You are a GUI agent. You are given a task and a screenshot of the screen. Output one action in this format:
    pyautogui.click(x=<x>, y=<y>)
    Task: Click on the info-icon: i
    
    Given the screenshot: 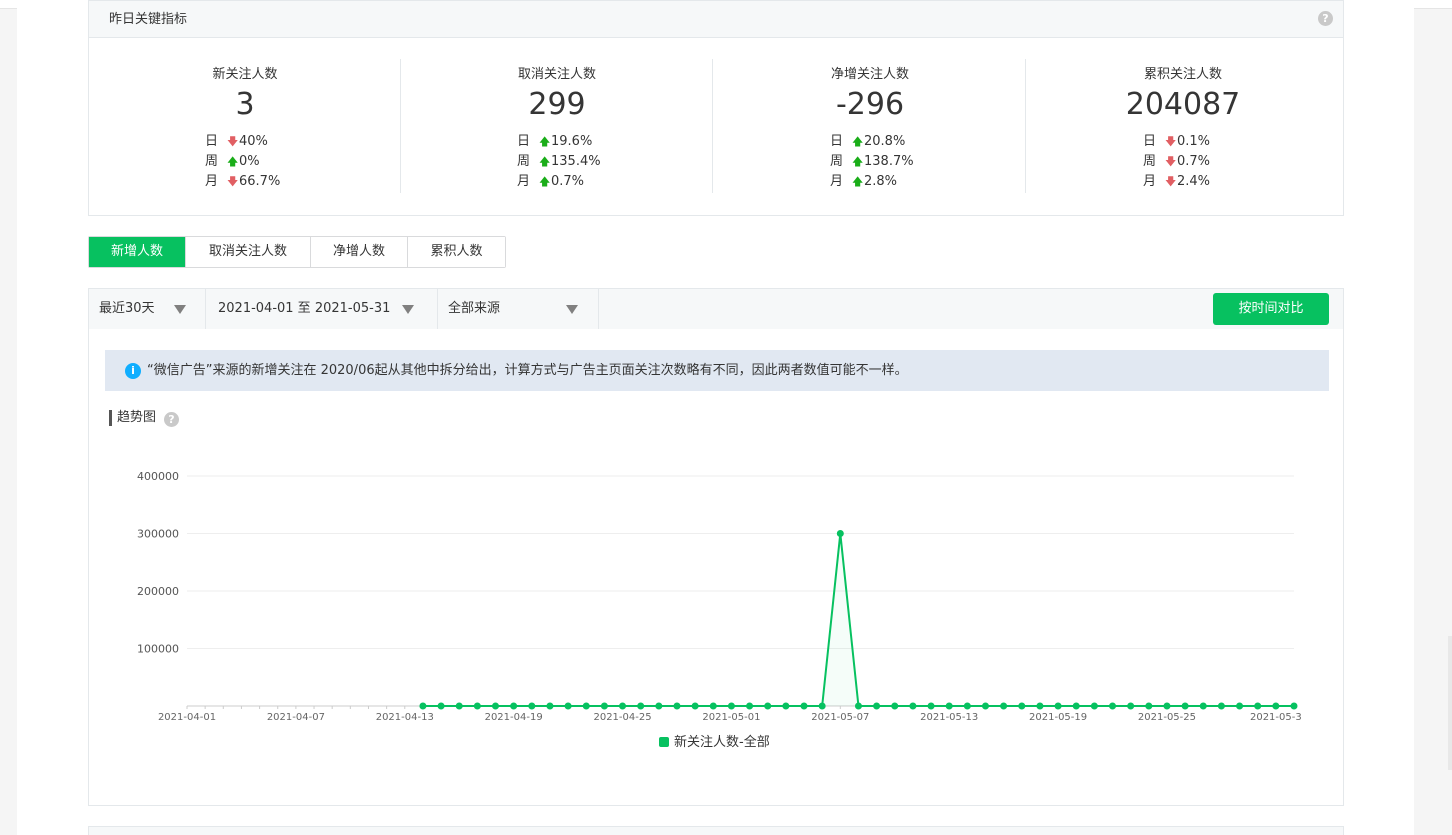 What is the action you would take?
    pyautogui.click(x=133, y=371)
    